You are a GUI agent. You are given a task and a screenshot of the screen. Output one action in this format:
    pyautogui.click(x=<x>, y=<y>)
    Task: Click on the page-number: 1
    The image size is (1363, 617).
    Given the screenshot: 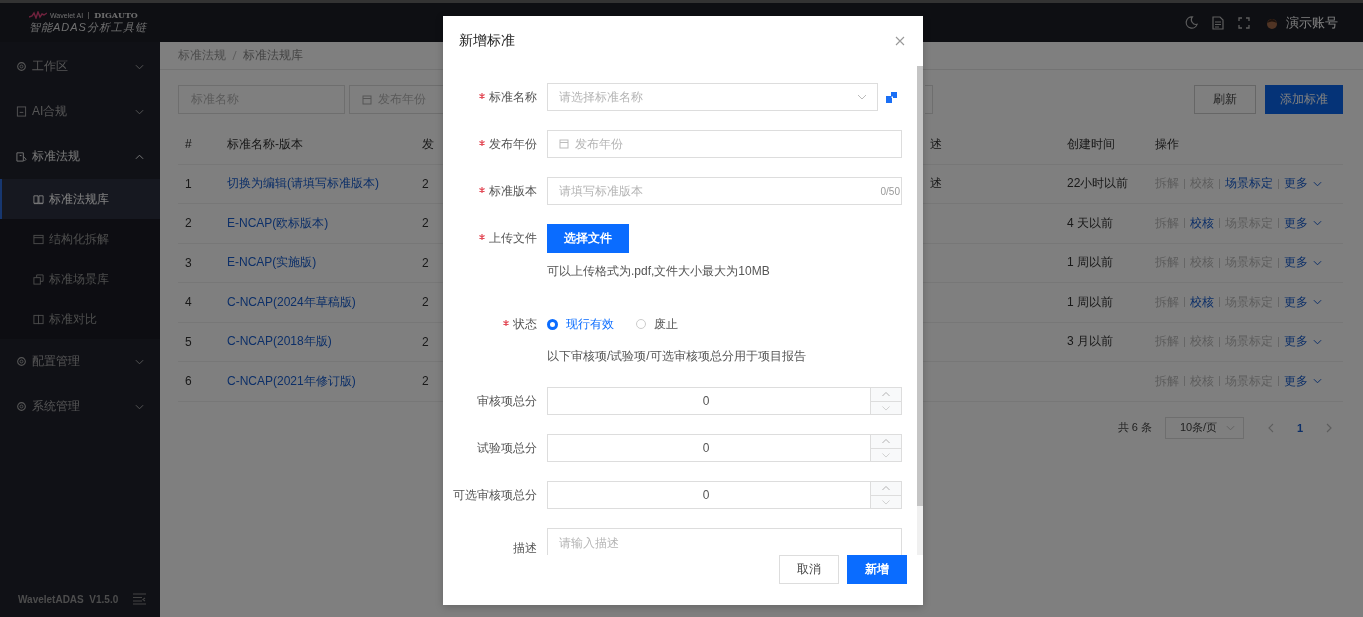 What is the action you would take?
    pyautogui.click(x=1299, y=427)
    